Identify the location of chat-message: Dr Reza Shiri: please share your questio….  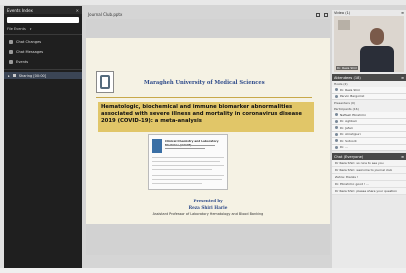
(369, 191).